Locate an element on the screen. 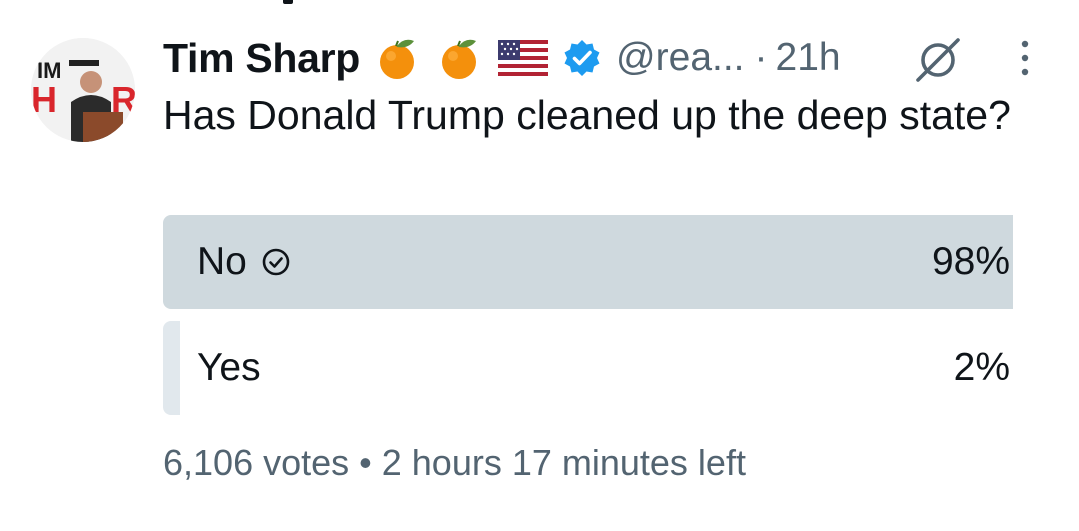 Image resolution: width=1079 pixels, height=531 pixels. grok-icon is located at coordinates (938, 60).